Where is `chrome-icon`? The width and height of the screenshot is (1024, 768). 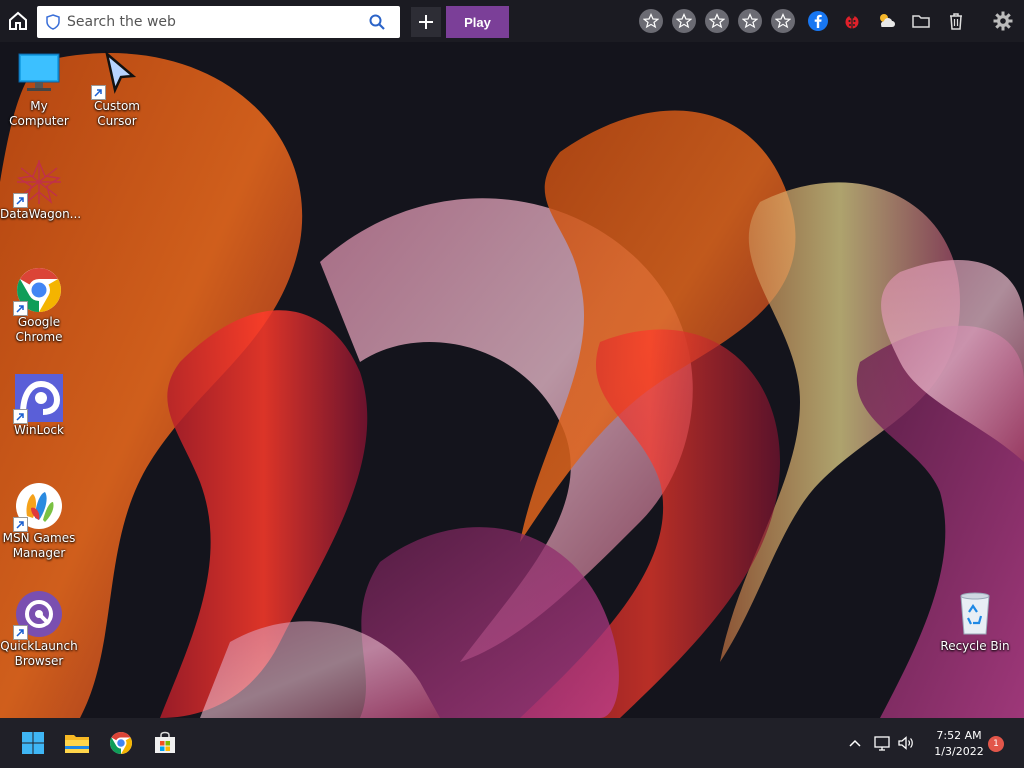
chrome-icon is located at coordinates (121, 743).